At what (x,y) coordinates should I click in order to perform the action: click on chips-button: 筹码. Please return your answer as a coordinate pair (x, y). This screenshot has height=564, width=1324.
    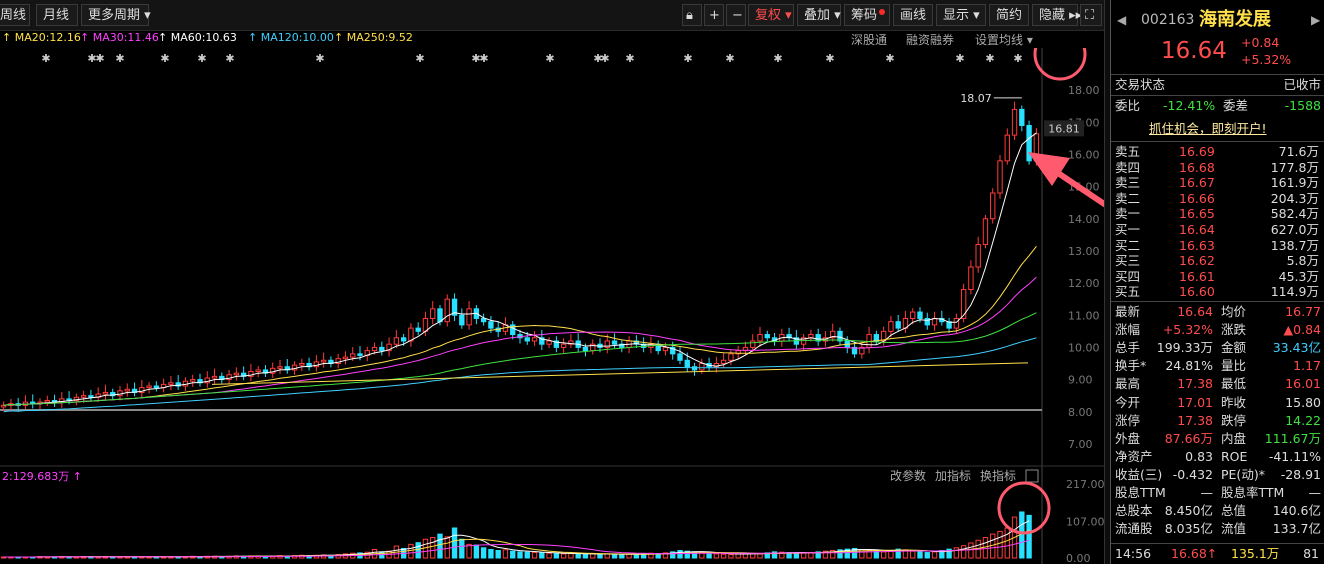
    Looking at the image, I should click on (867, 15).